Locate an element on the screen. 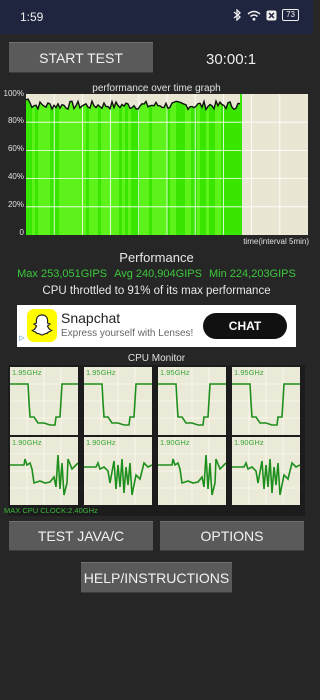 The height and width of the screenshot is (700, 320). battery-level: 73 is located at coordinates (290, 14).